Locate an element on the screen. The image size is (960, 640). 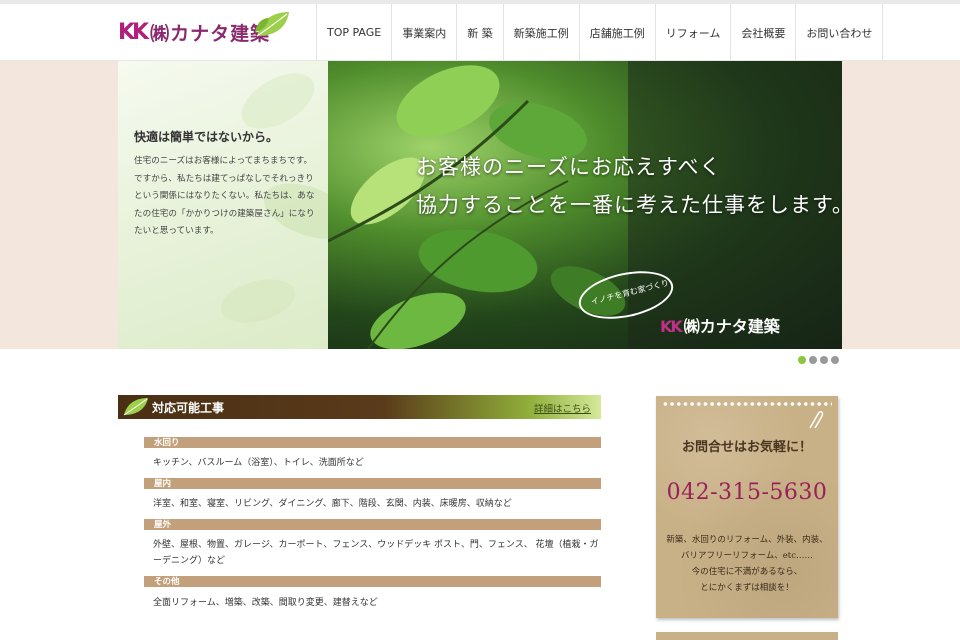
hero-catch-line-1: お客様のニーズにお応えすべく is located at coordinates (569, 167).